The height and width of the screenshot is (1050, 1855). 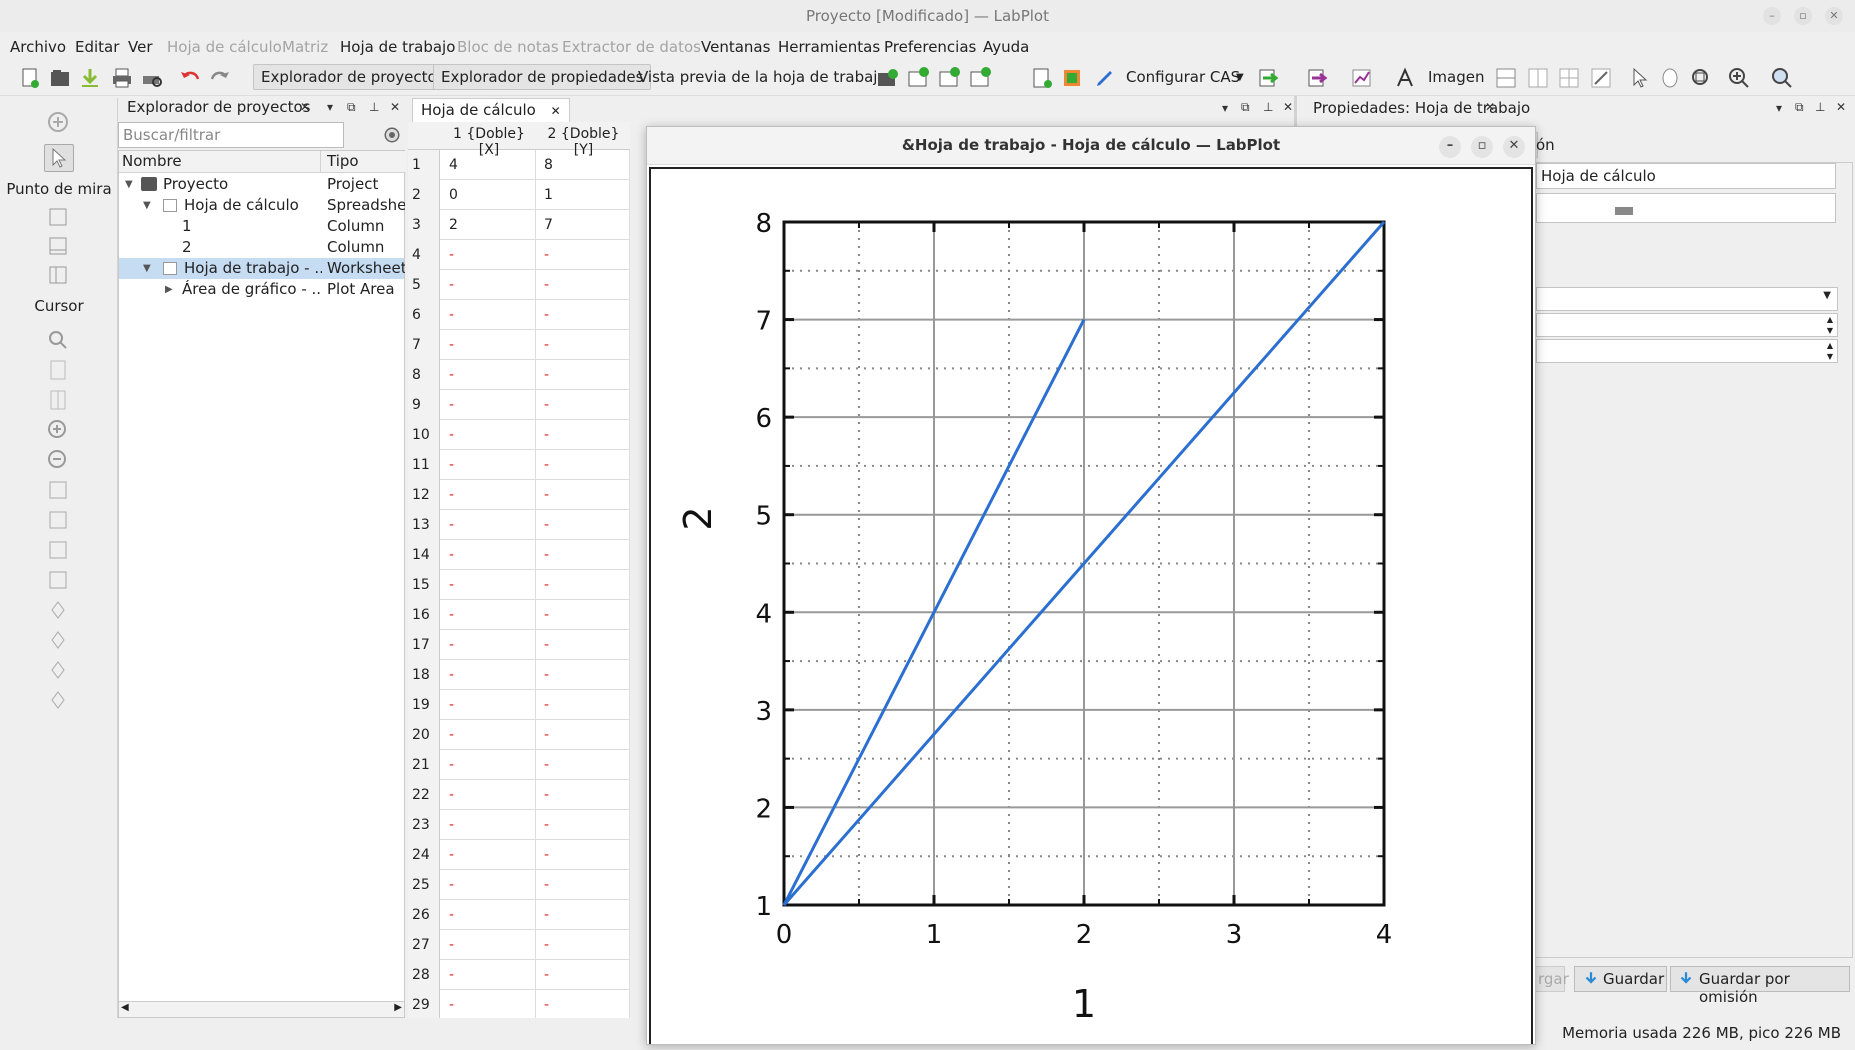 What do you see at coordinates (58, 460) in the screenshot?
I see `zoom-out-icon` at bounding box center [58, 460].